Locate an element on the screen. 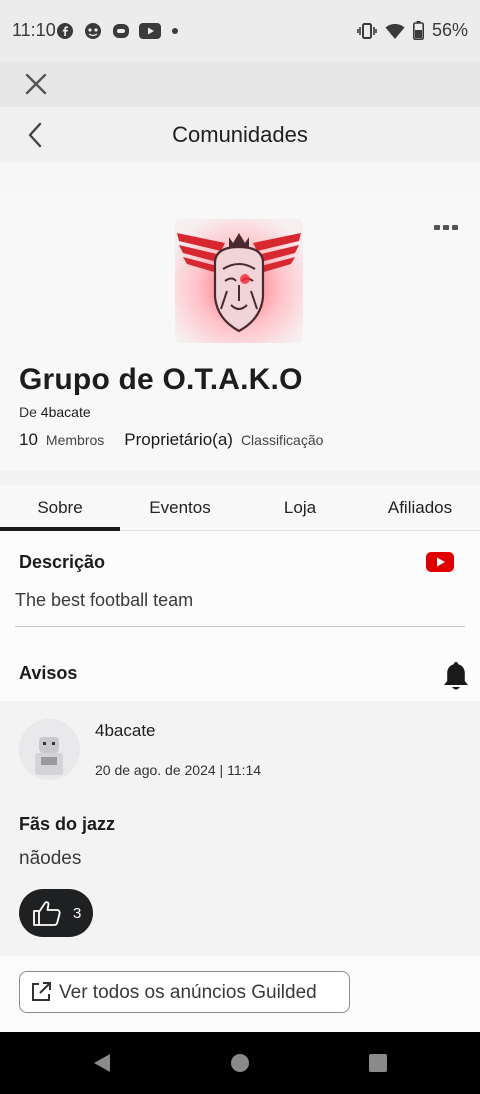  like-count: 3 is located at coordinates (77, 913).